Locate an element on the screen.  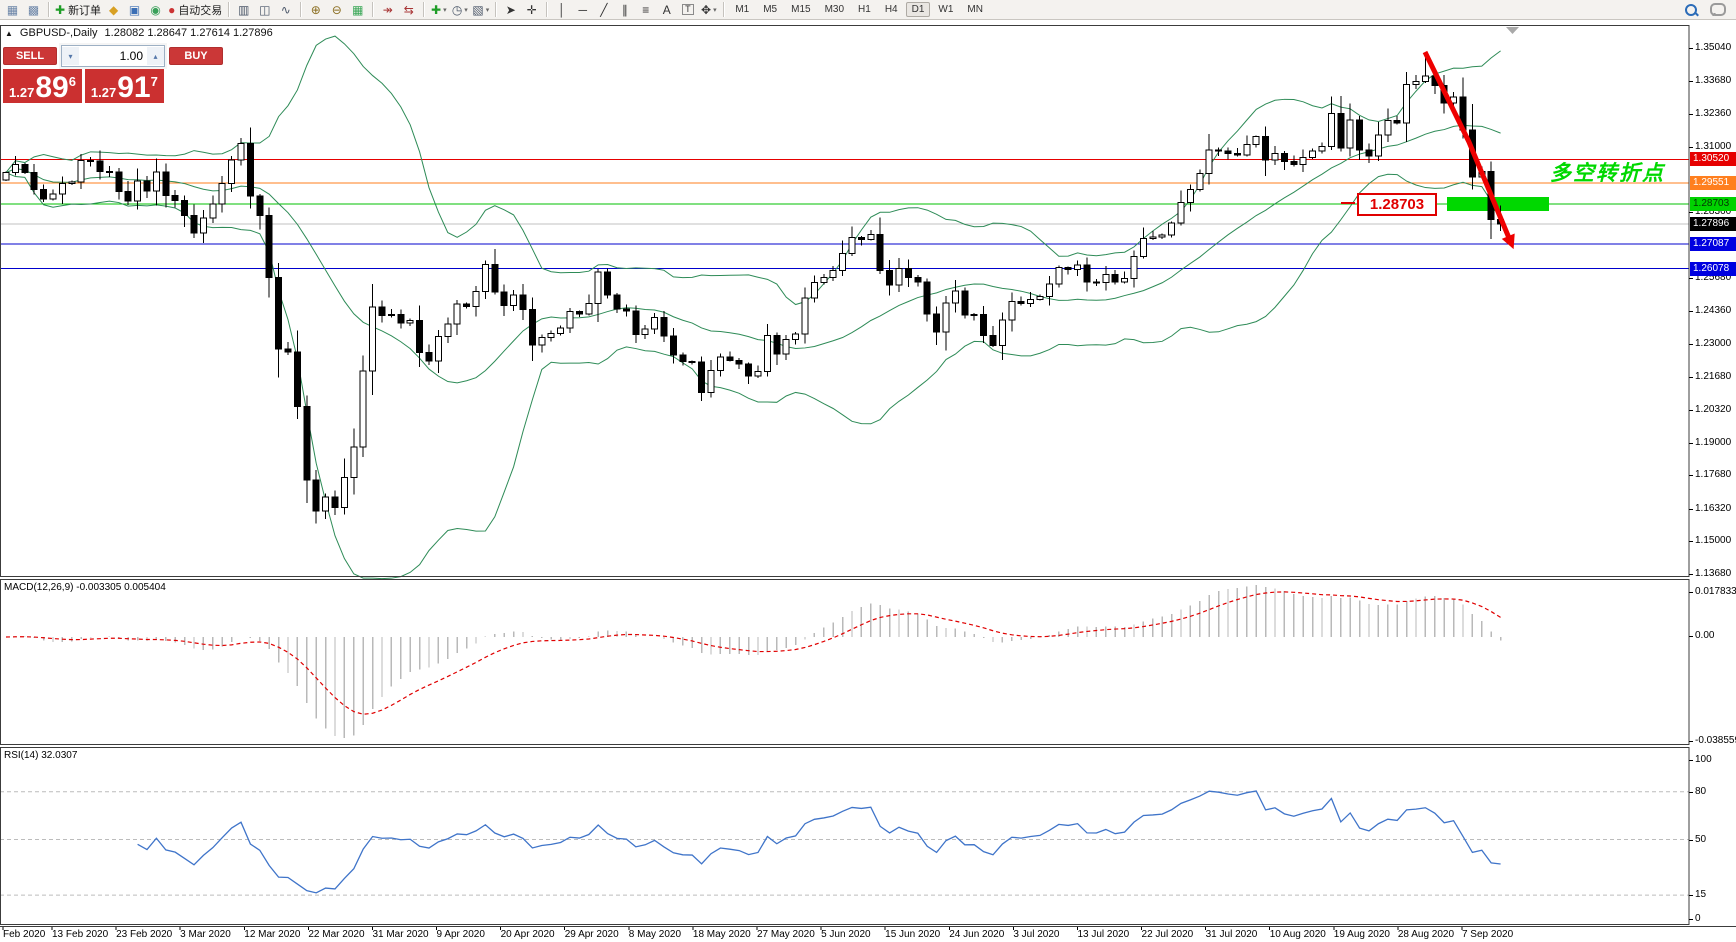
sell-price-prefix: 1.27 is located at coordinates (22, 92).